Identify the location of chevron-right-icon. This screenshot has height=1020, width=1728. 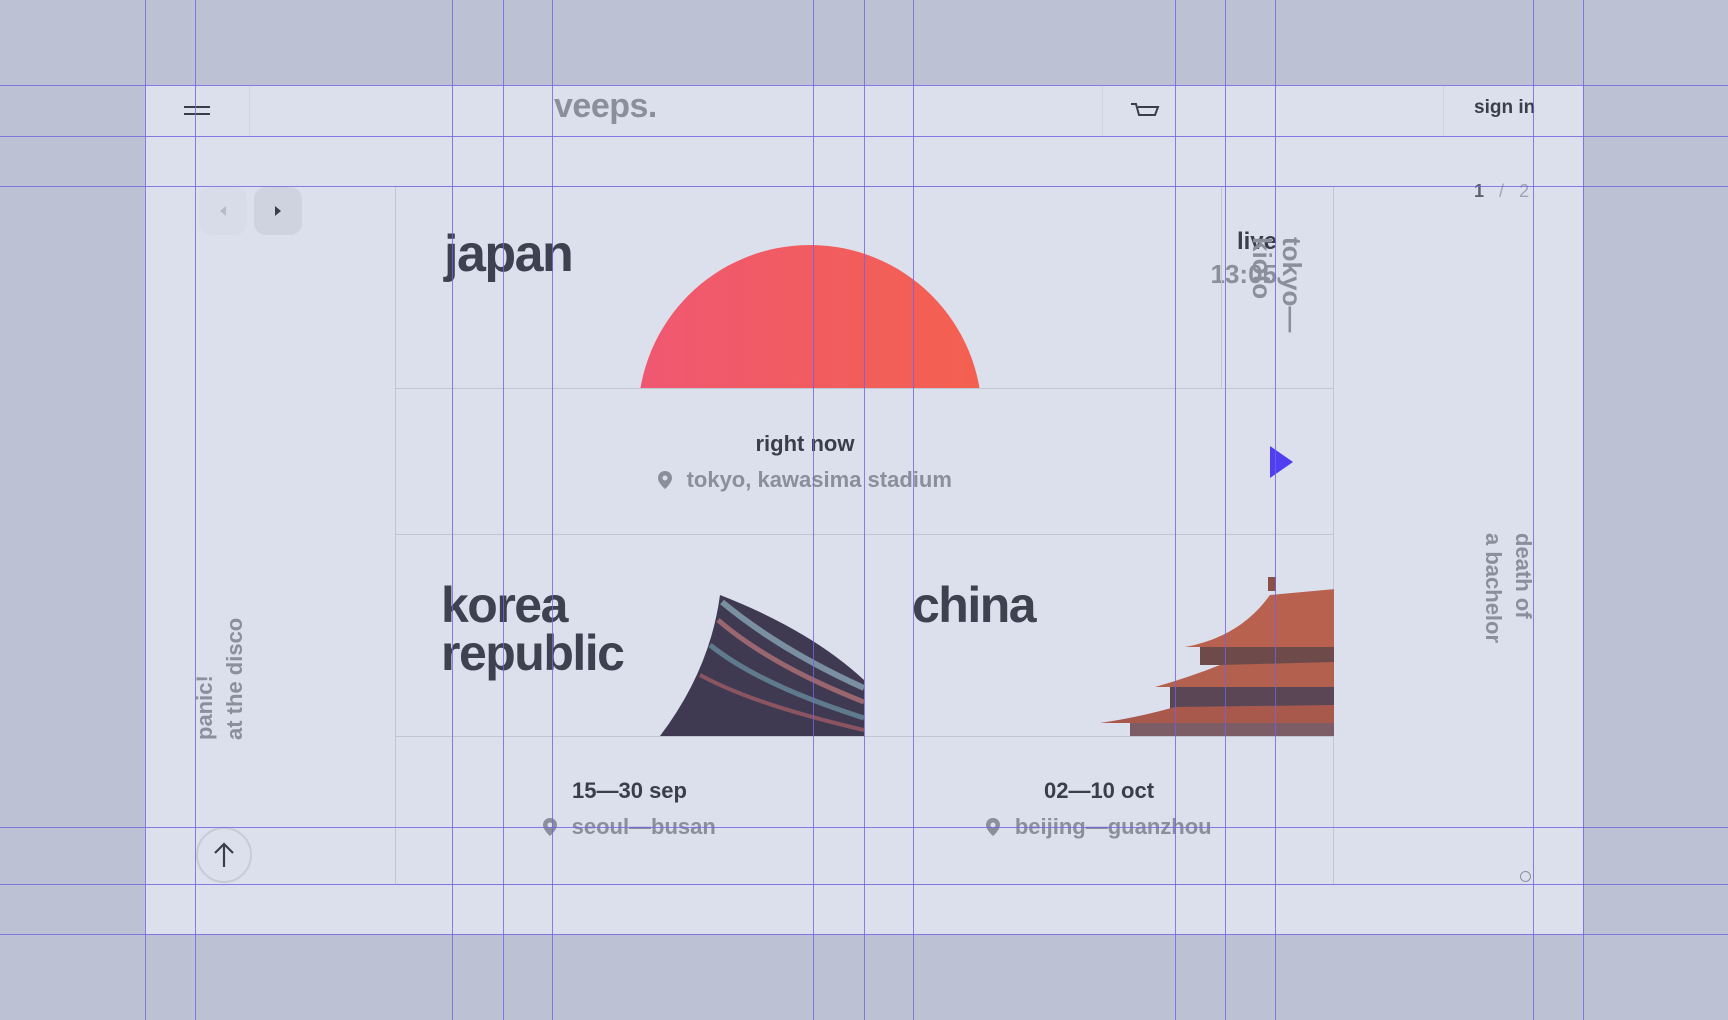
(278, 211).